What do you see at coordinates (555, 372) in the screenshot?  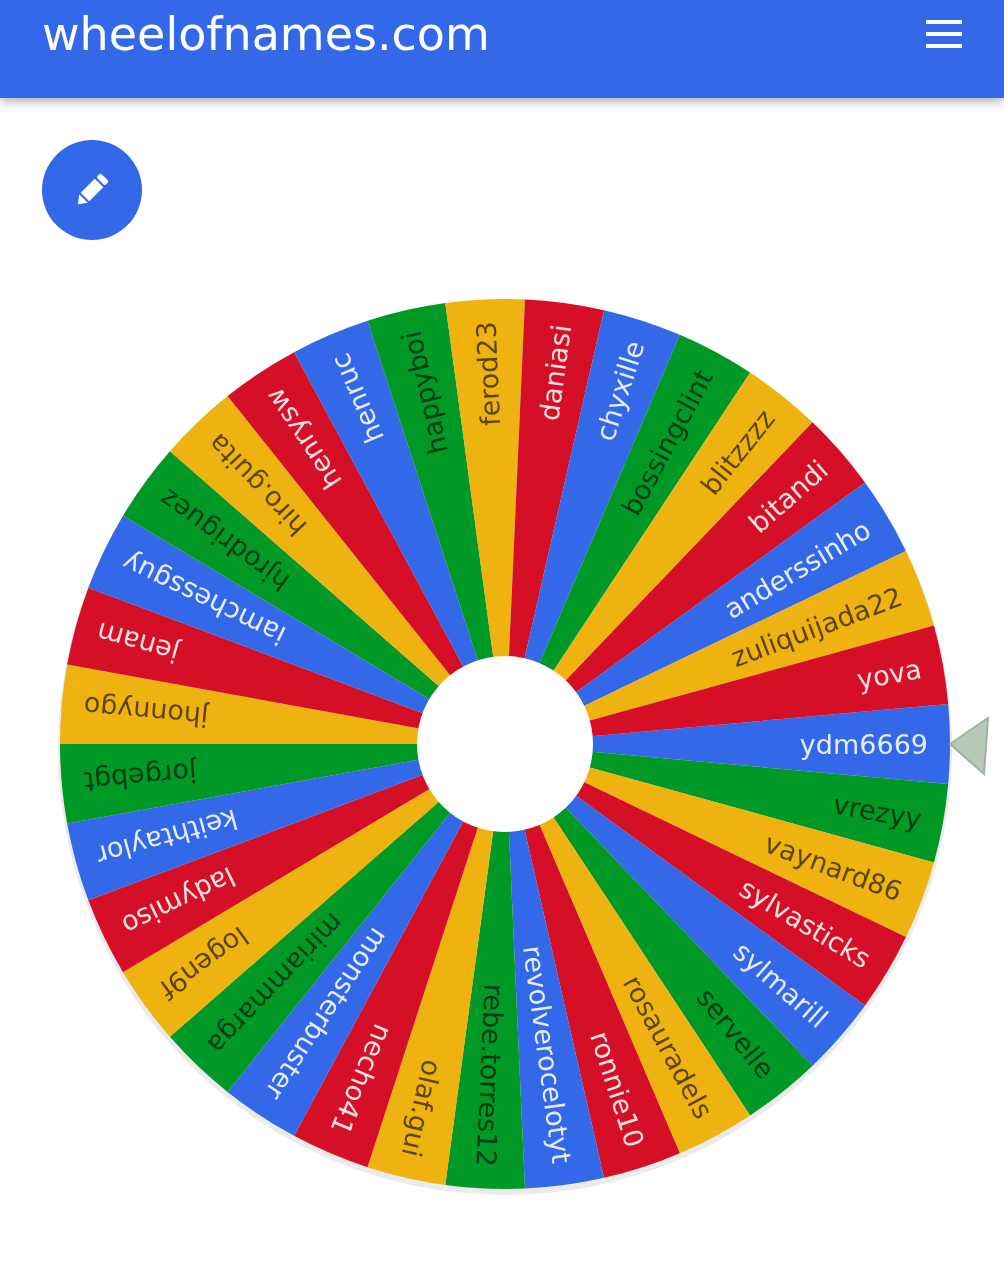 I see `slice-label: daniasi` at bounding box center [555, 372].